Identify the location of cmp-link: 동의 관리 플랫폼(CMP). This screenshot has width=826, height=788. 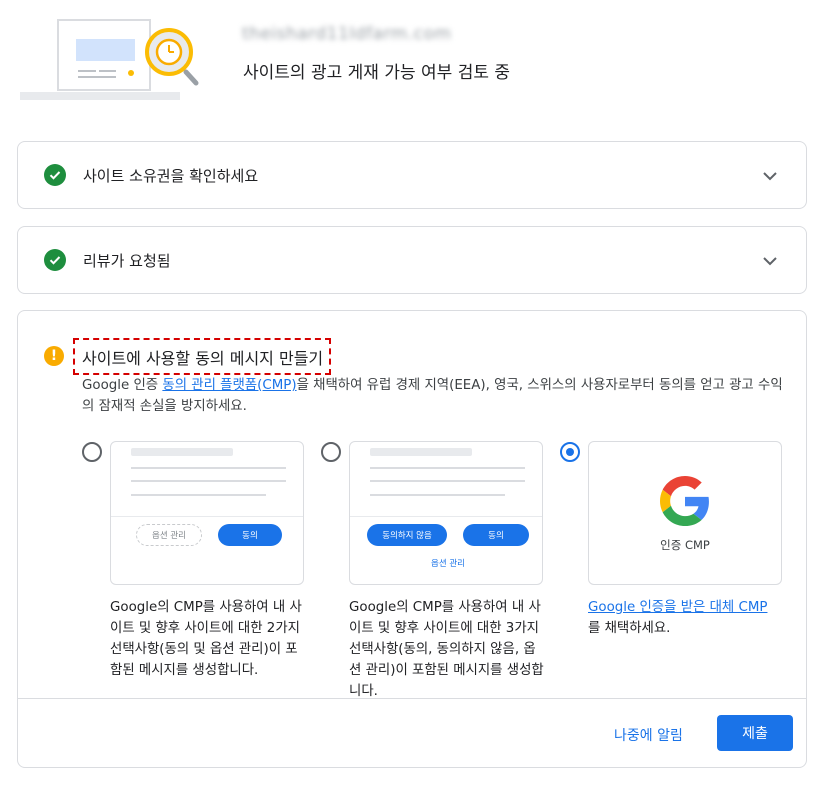
(229, 385).